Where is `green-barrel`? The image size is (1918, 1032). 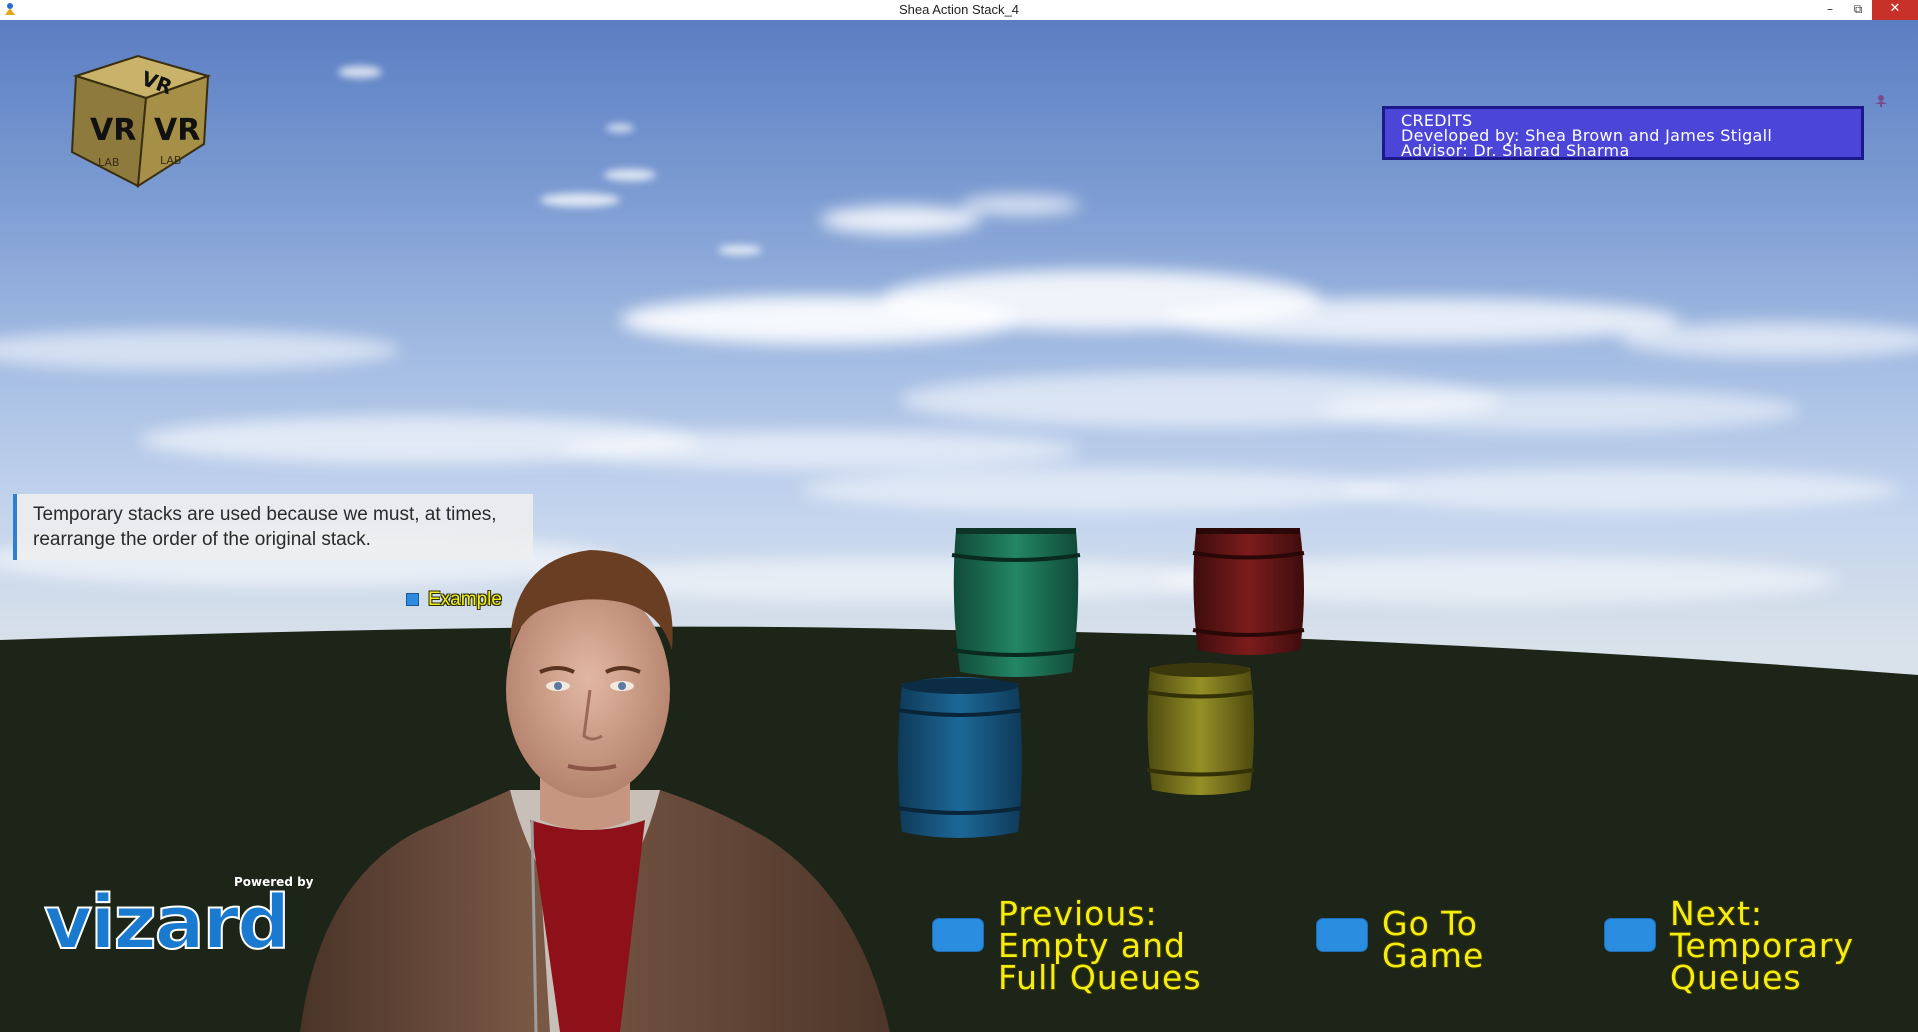 green-barrel is located at coordinates (1016, 602).